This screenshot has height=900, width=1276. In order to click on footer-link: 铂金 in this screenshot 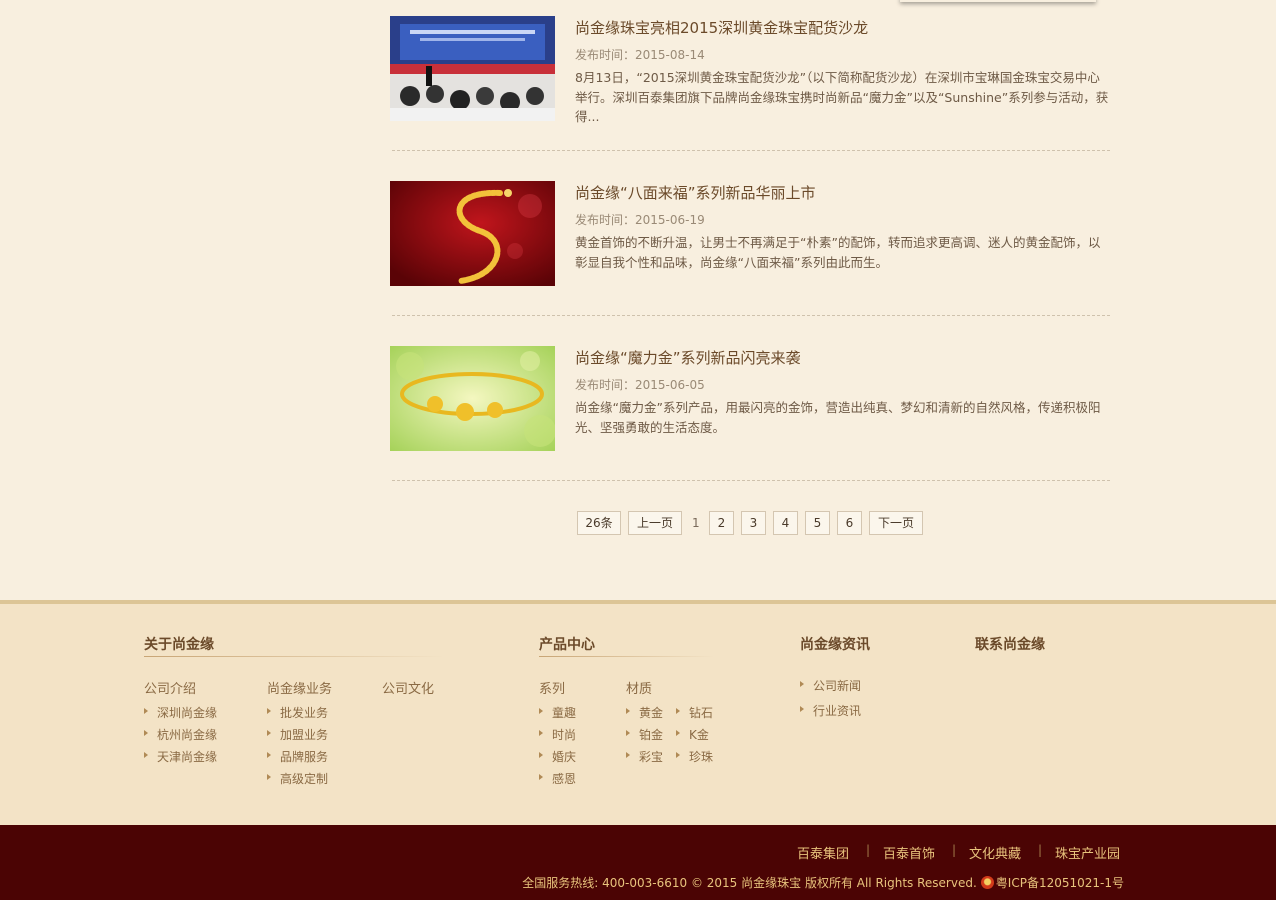, I will do `click(644, 734)`.